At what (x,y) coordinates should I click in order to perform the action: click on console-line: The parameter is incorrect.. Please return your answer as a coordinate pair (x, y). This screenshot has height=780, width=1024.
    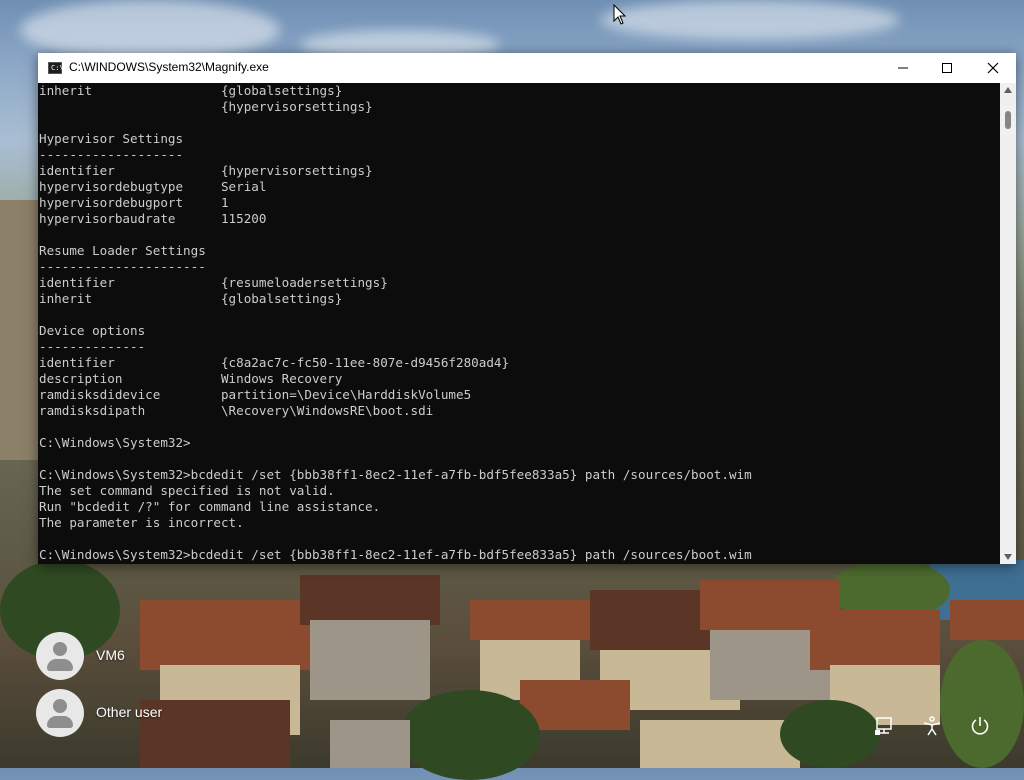
    Looking at the image, I should click on (141, 522).